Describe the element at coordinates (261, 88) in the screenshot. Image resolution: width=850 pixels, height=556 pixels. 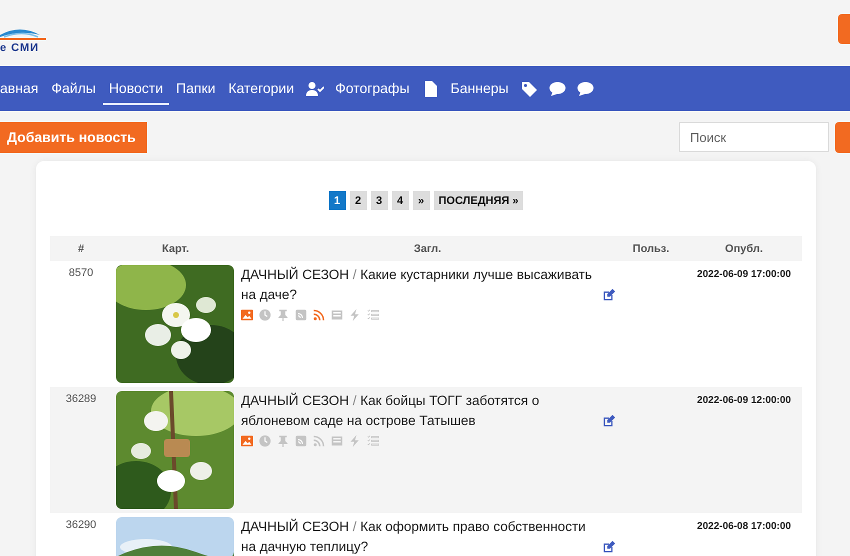
I see `nav-link: Категории` at that location.